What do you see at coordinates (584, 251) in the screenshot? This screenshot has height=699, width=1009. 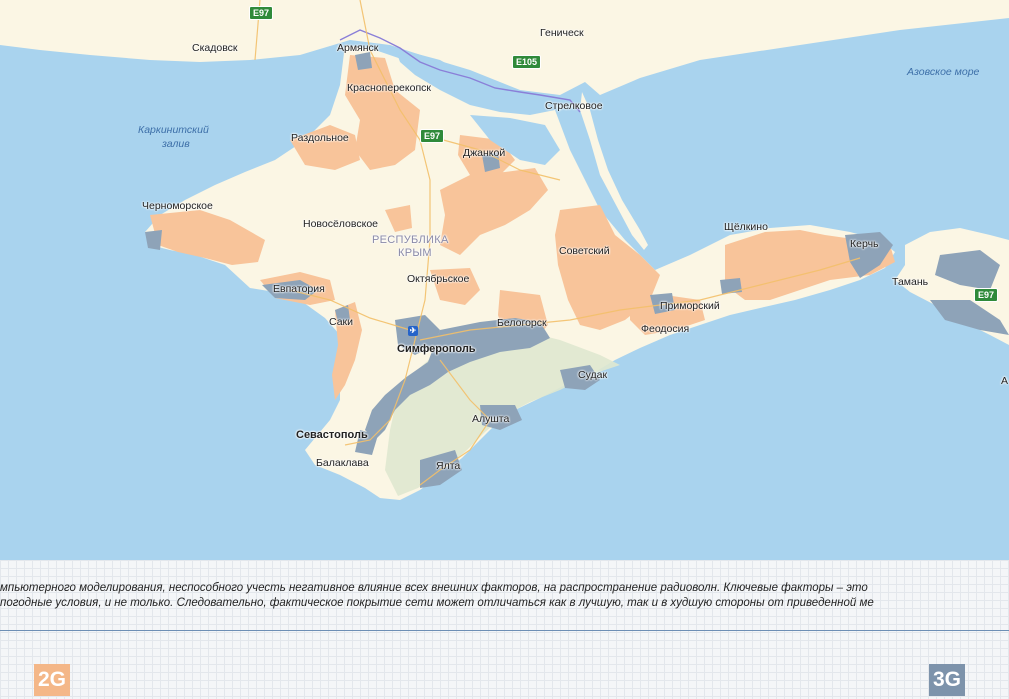 I see `city-sovetsky: Советский` at bounding box center [584, 251].